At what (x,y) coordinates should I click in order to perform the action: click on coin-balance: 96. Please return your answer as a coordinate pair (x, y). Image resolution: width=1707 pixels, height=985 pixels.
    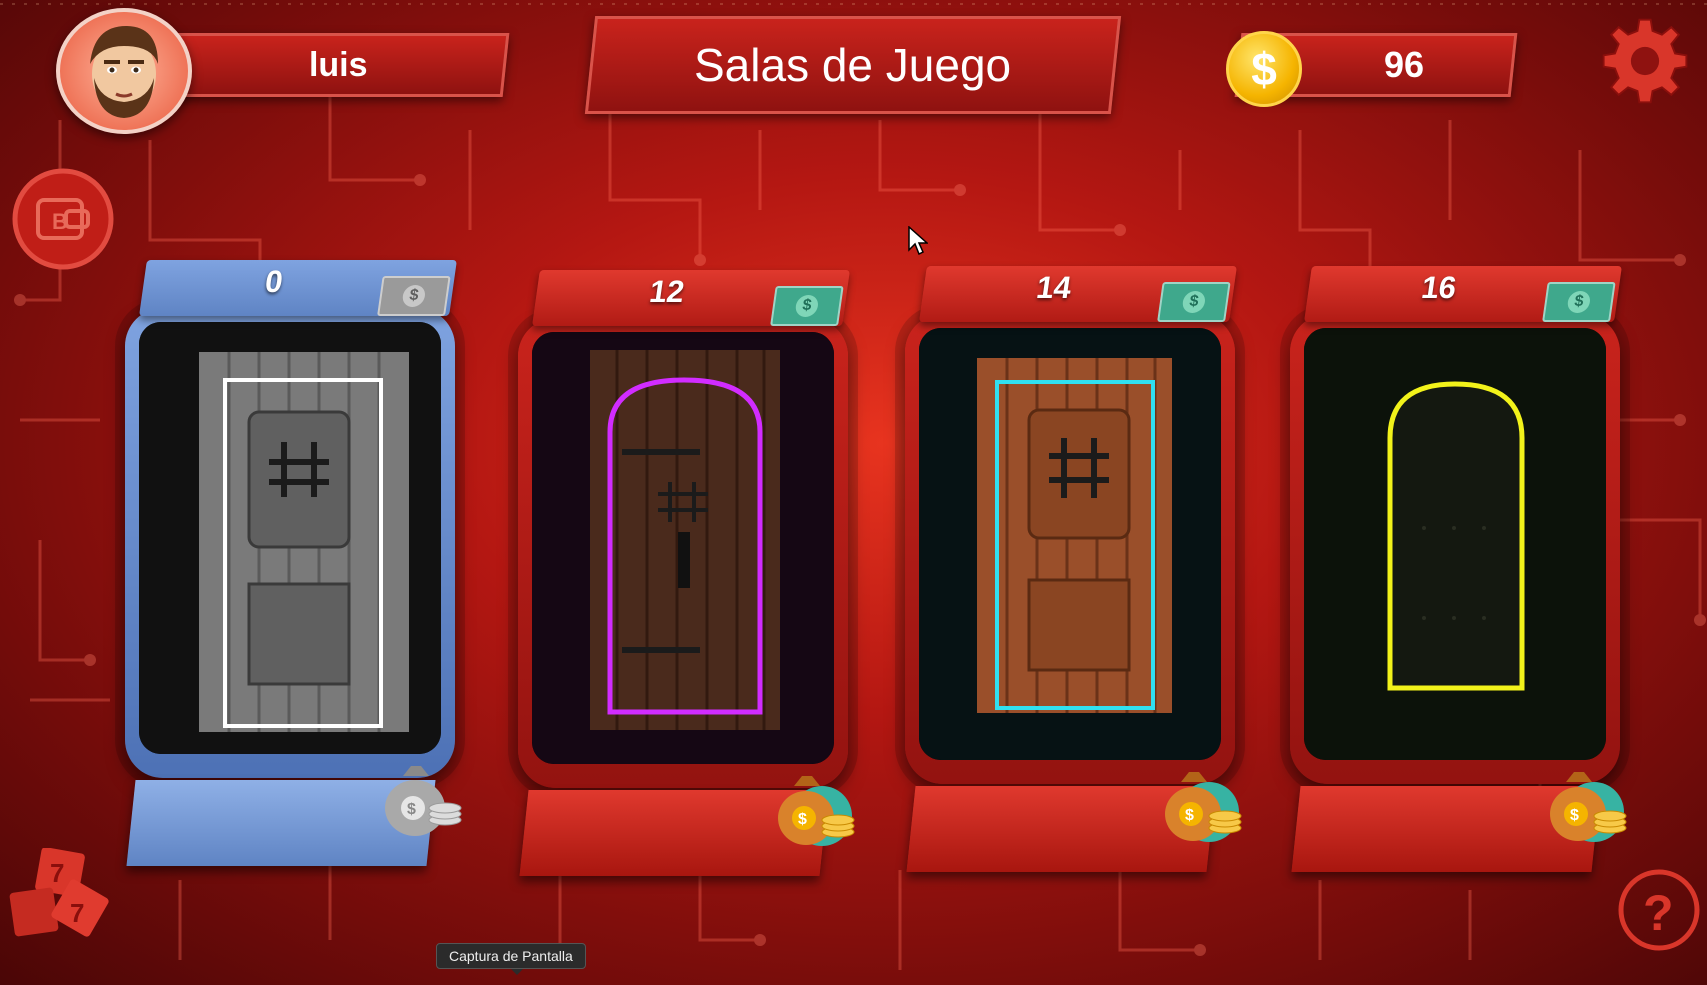
    Looking at the image, I should click on (1404, 64).